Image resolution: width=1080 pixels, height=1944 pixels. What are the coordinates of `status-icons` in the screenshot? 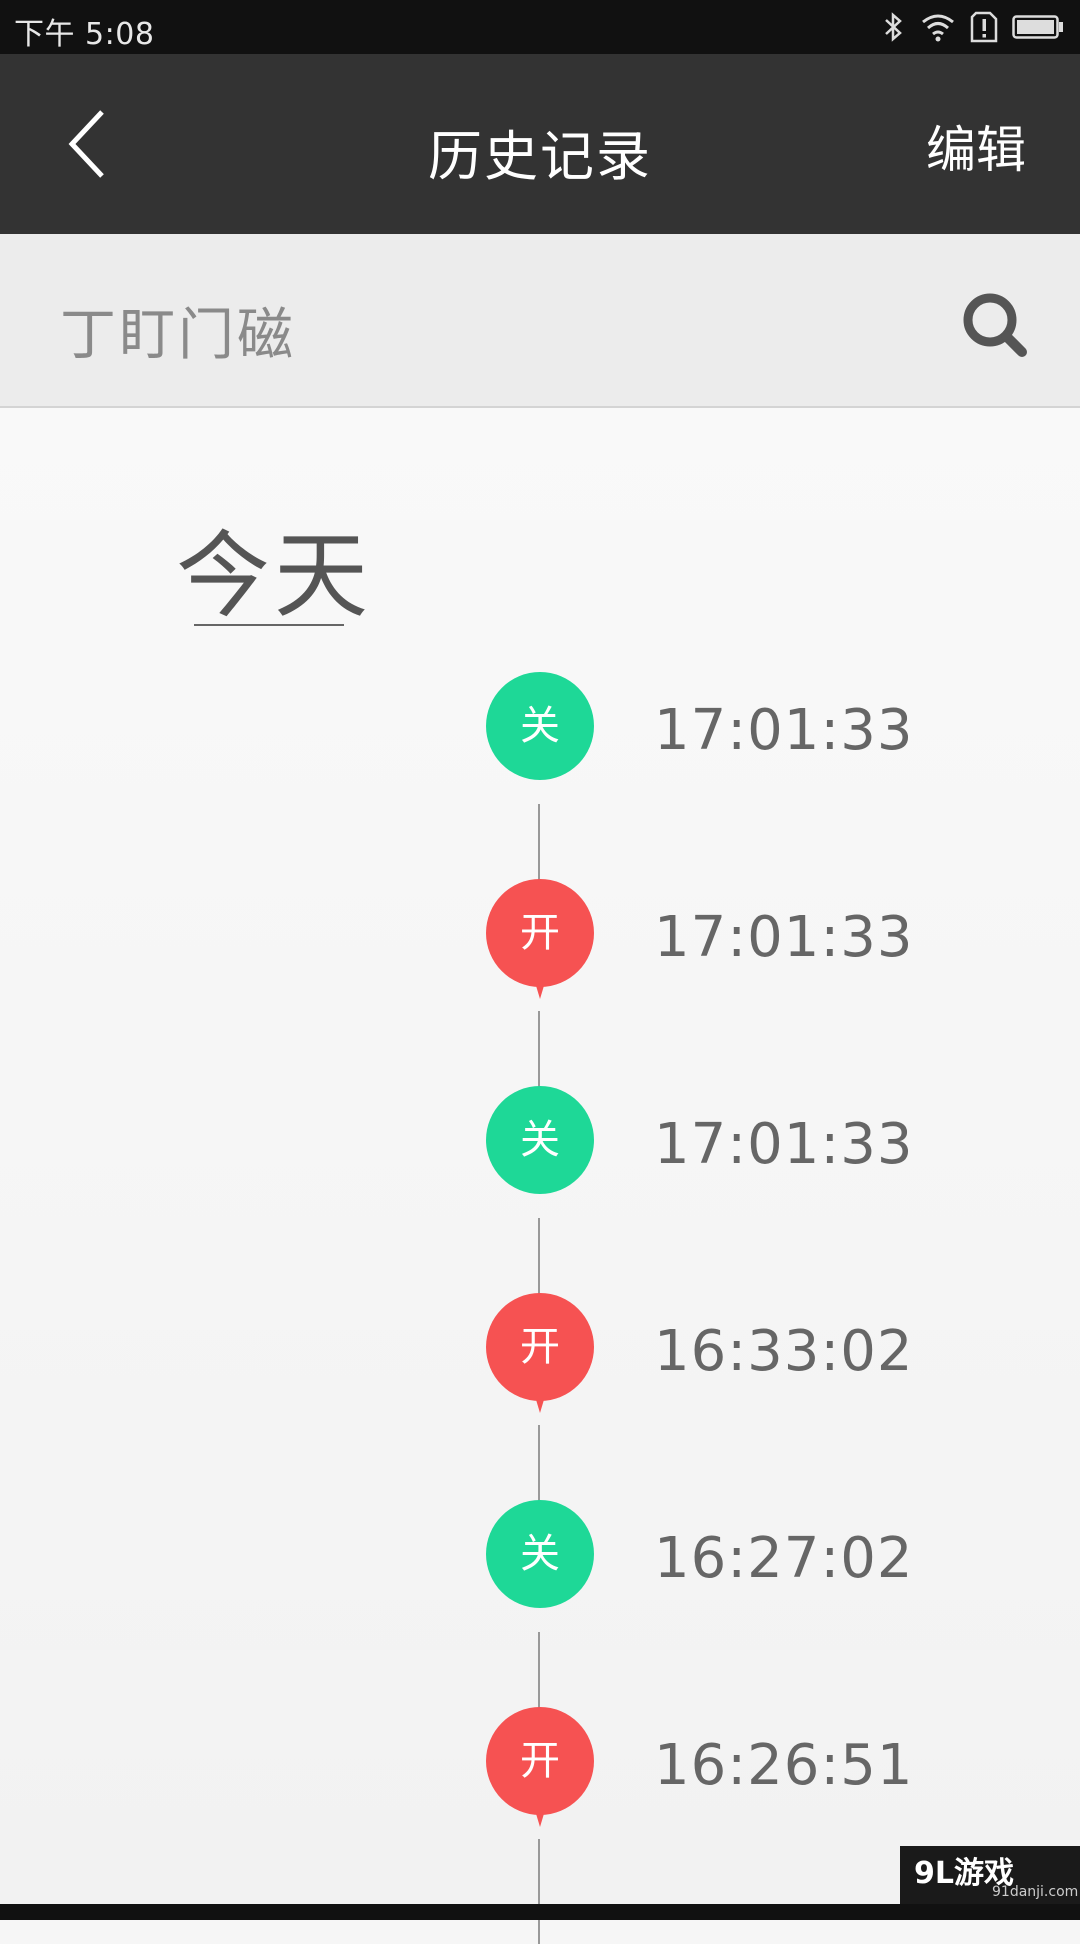 It's located at (973, 27).